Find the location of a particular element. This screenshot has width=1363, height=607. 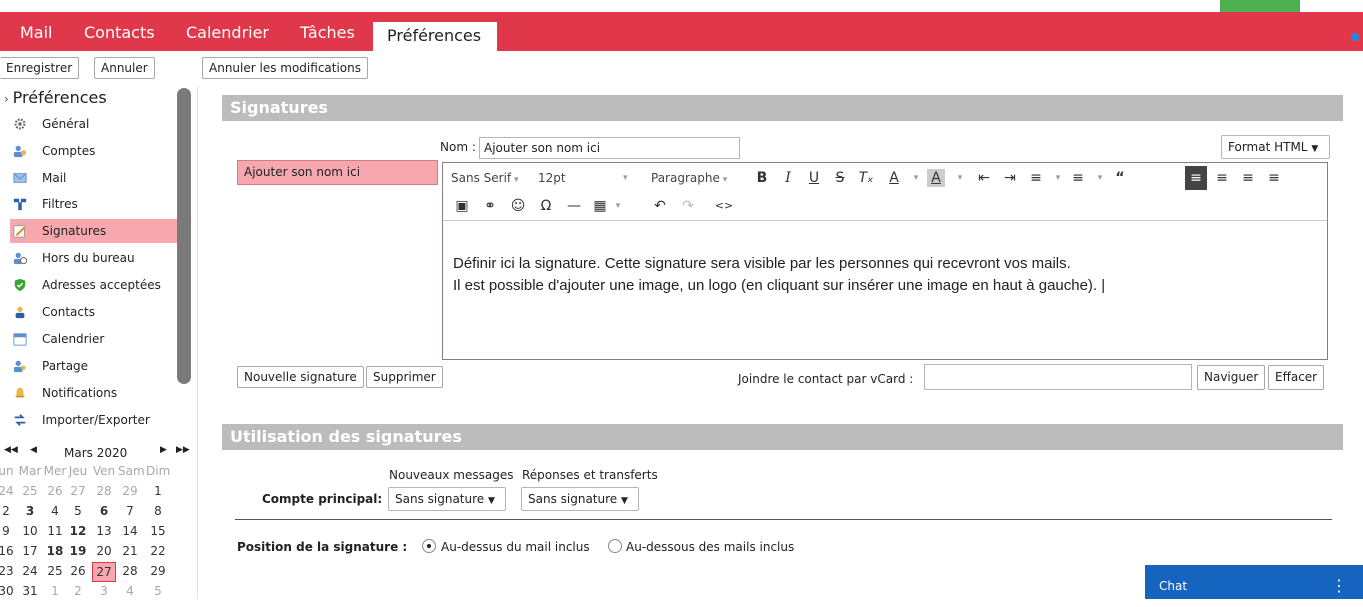

sidebar-item-notifications: Notifications is located at coordinates (94, 393).